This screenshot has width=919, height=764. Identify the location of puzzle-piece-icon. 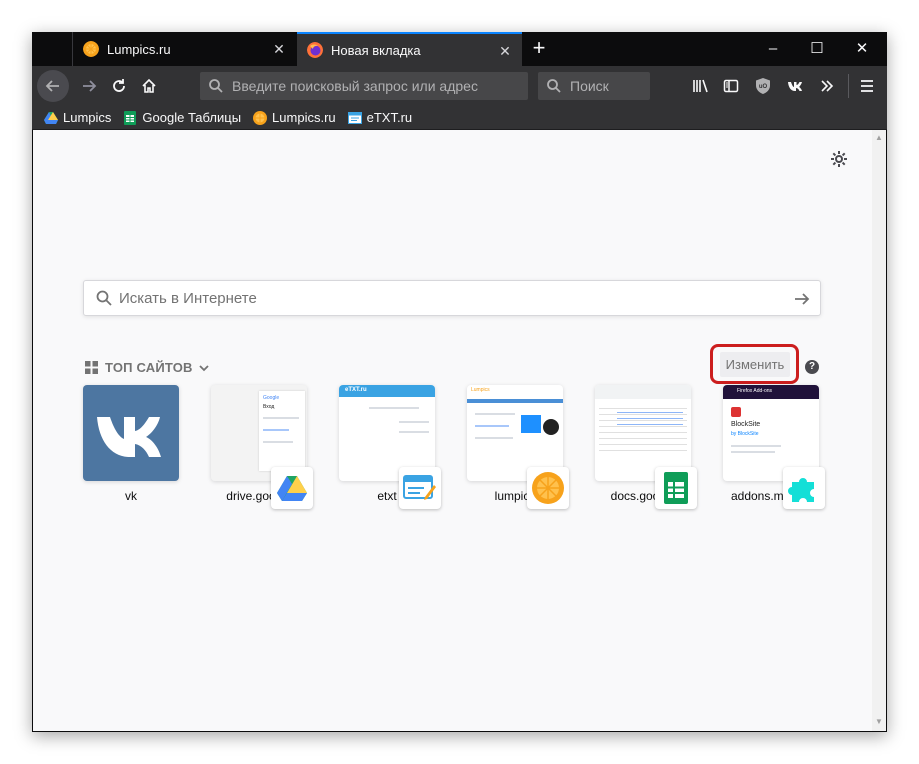
(801, 490).